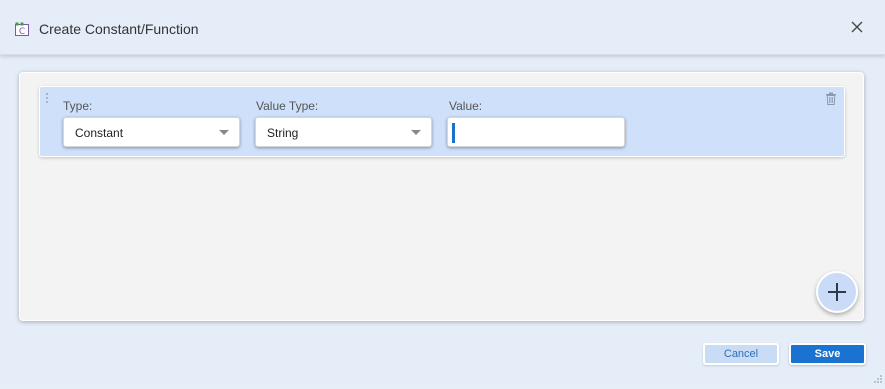 This screenshot has height=389, width=885. What do you see at coordinates (878, 377) in the screenshot?
I see `resize-grip-icon` at bounding box center [878, 377].